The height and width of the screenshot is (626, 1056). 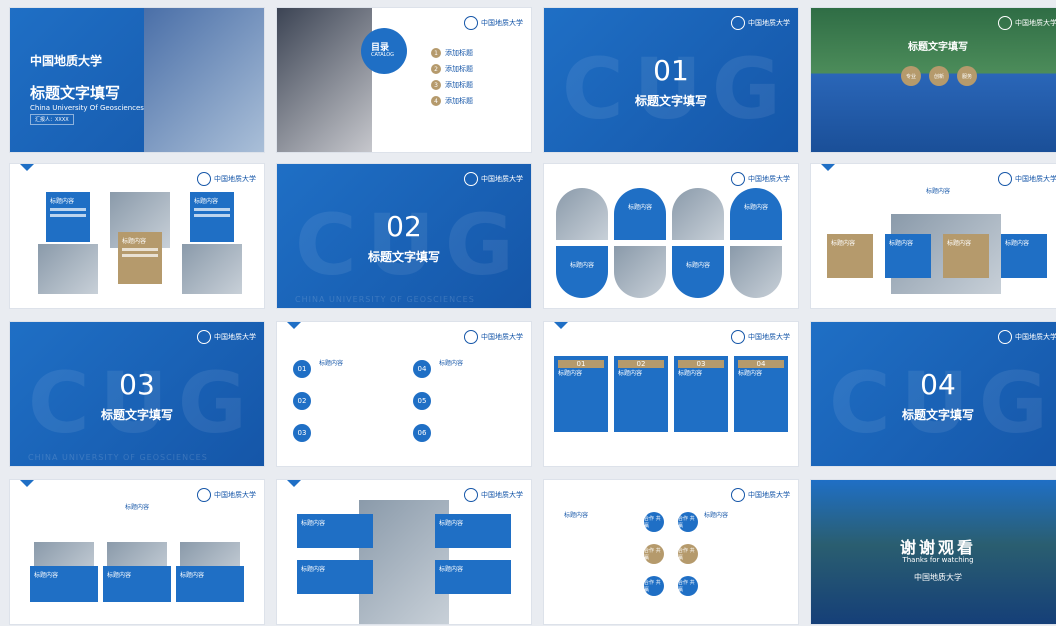 What do you see at coordinates (476, 53) in the screenshot?
I see `toc-item: 1 添加标题` at bounding box center [476, 53].